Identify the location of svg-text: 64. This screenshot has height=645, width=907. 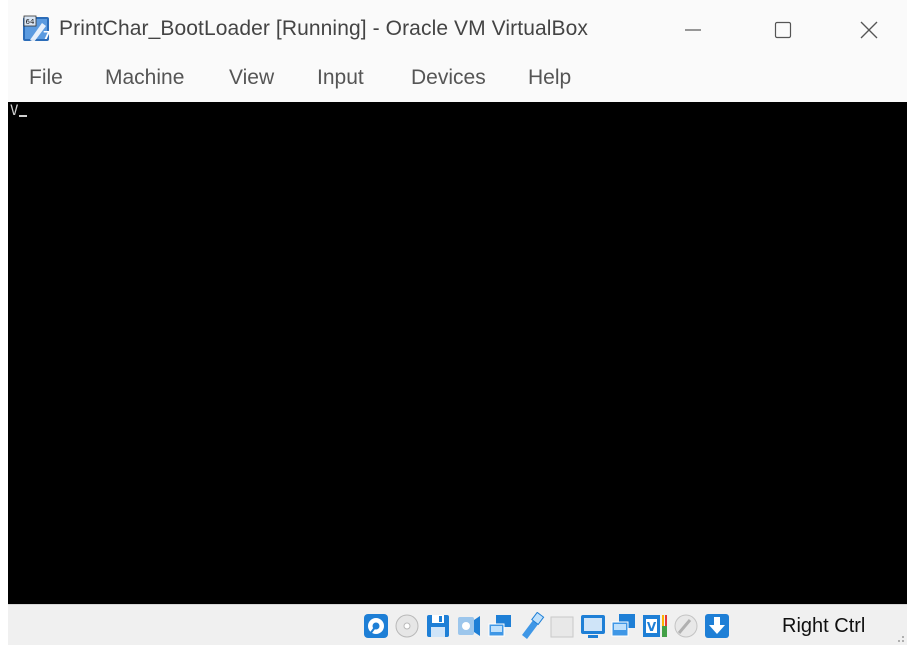
(30, 22).